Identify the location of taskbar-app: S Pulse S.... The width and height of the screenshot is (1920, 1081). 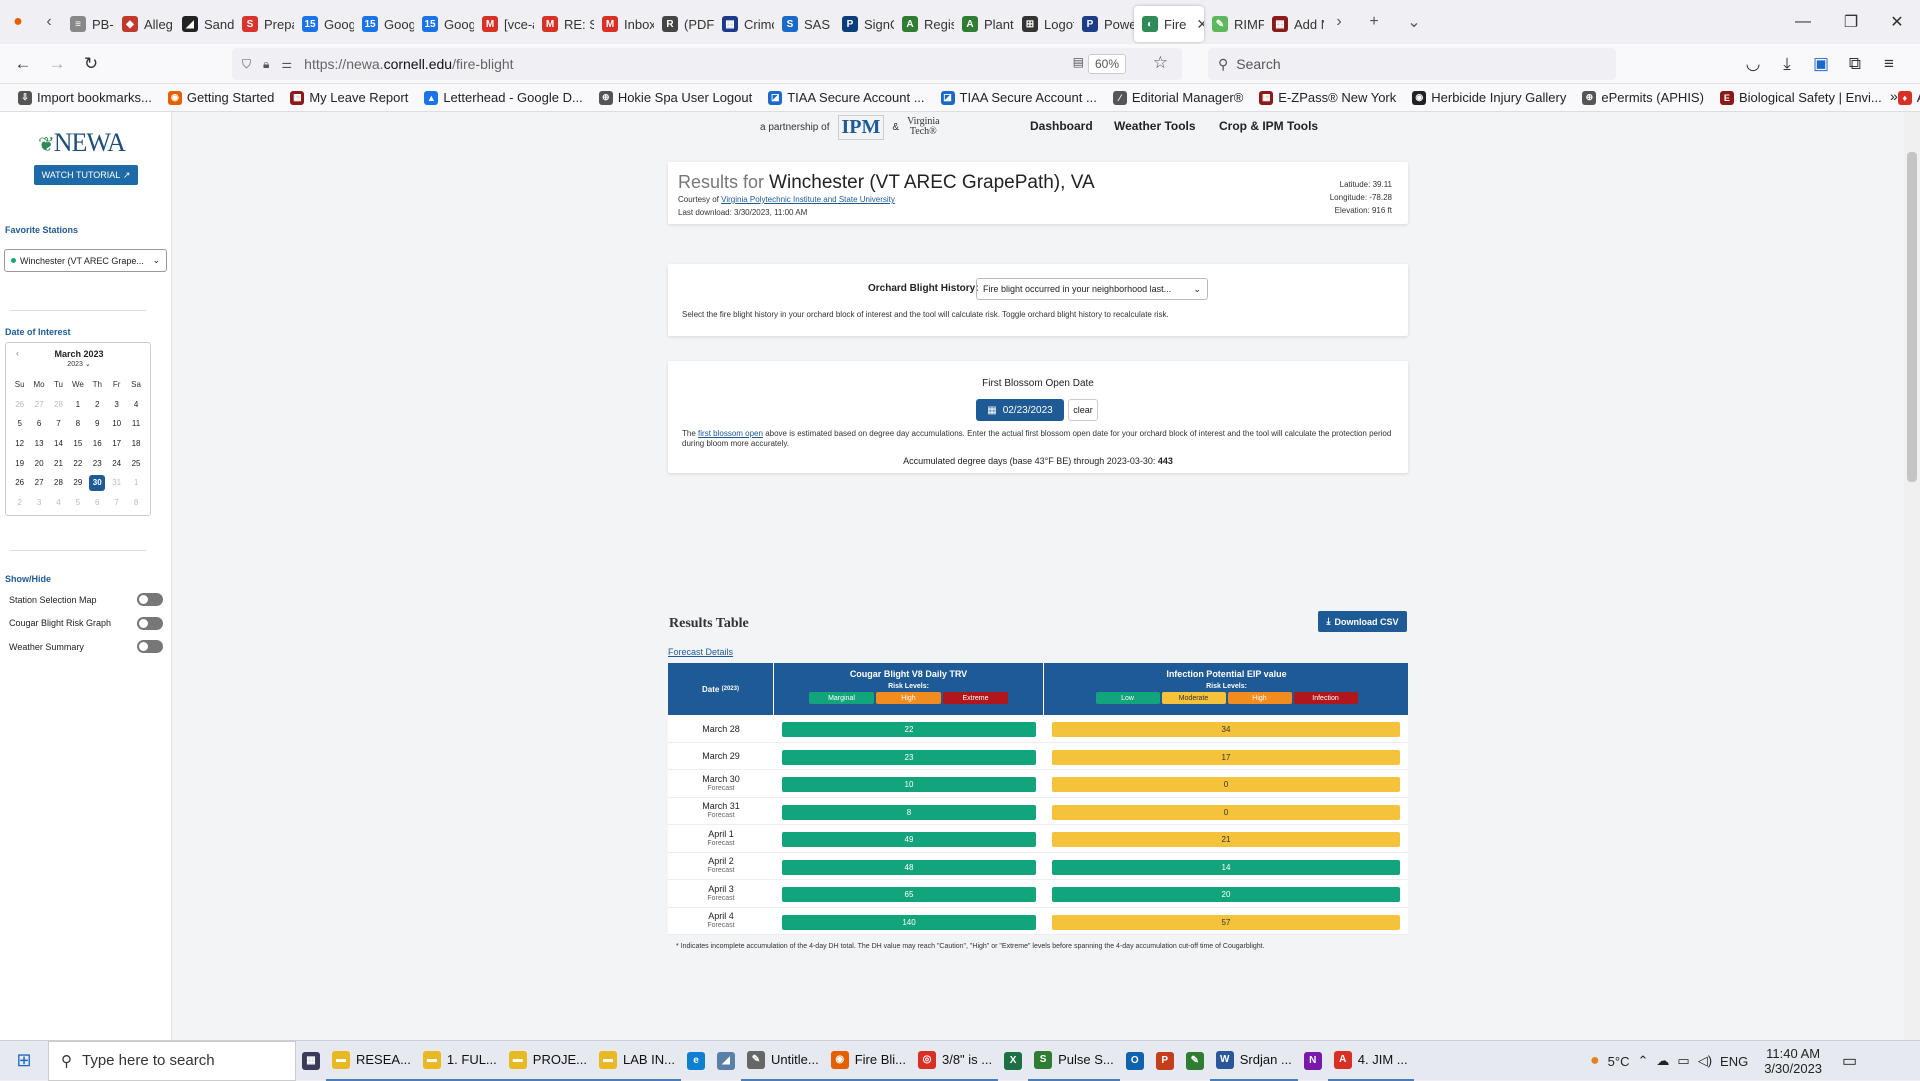
(1074, 1061).